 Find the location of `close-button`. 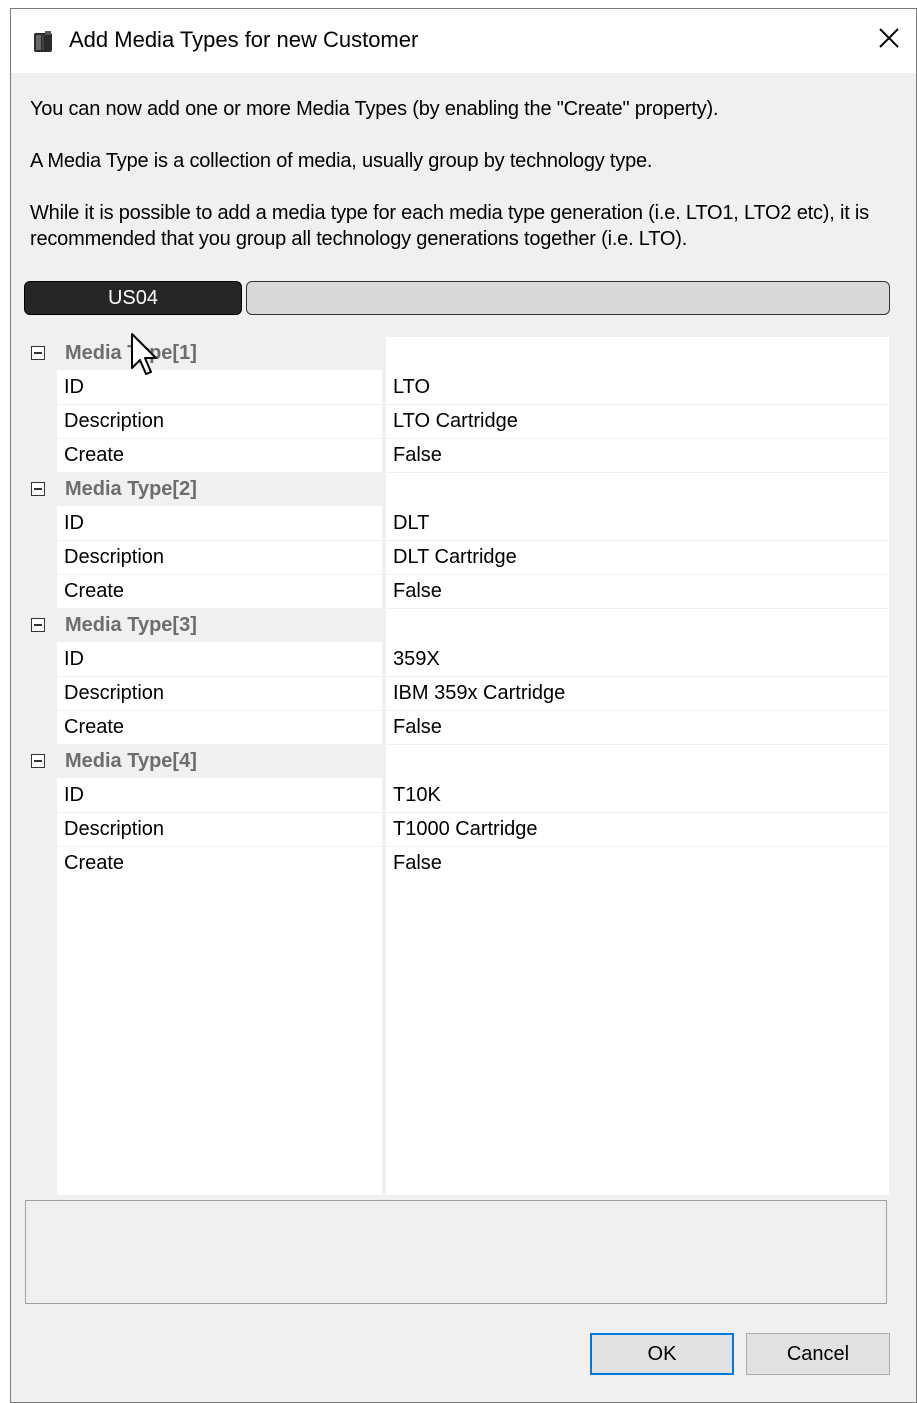

close-button is located at coordinates (889, 40).